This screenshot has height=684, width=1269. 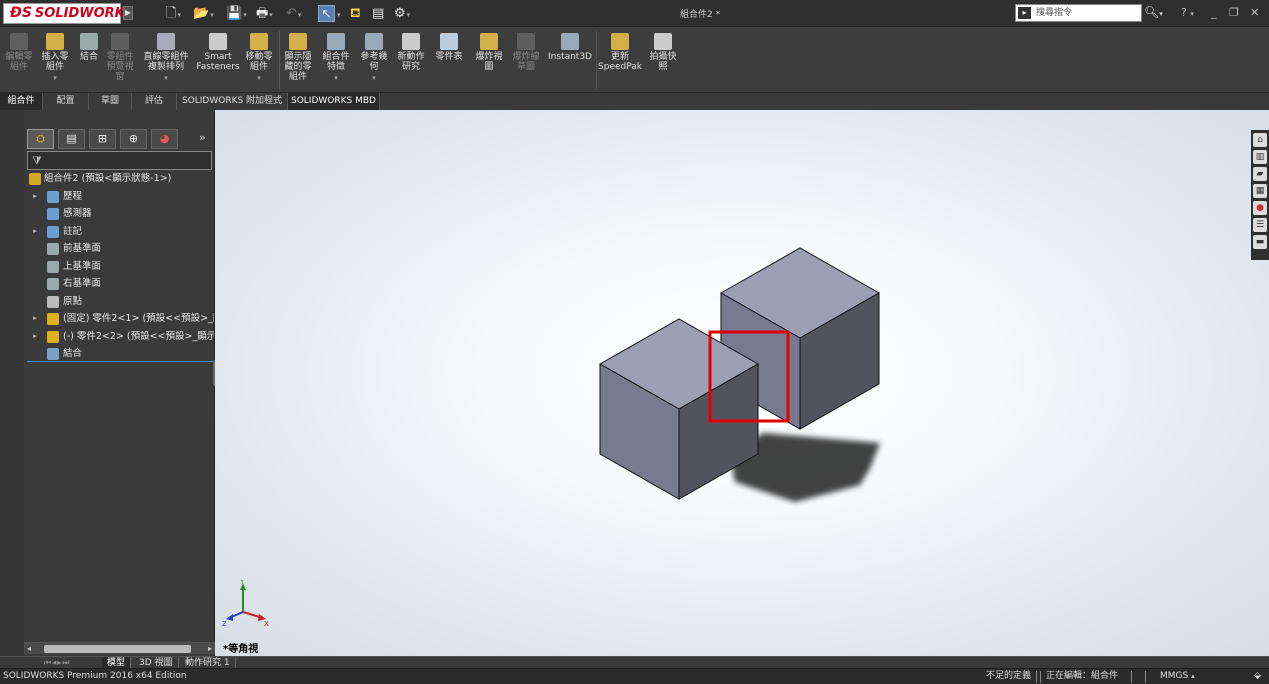 I want to click on save-button: 💾▾, so click(x=236, y=13).